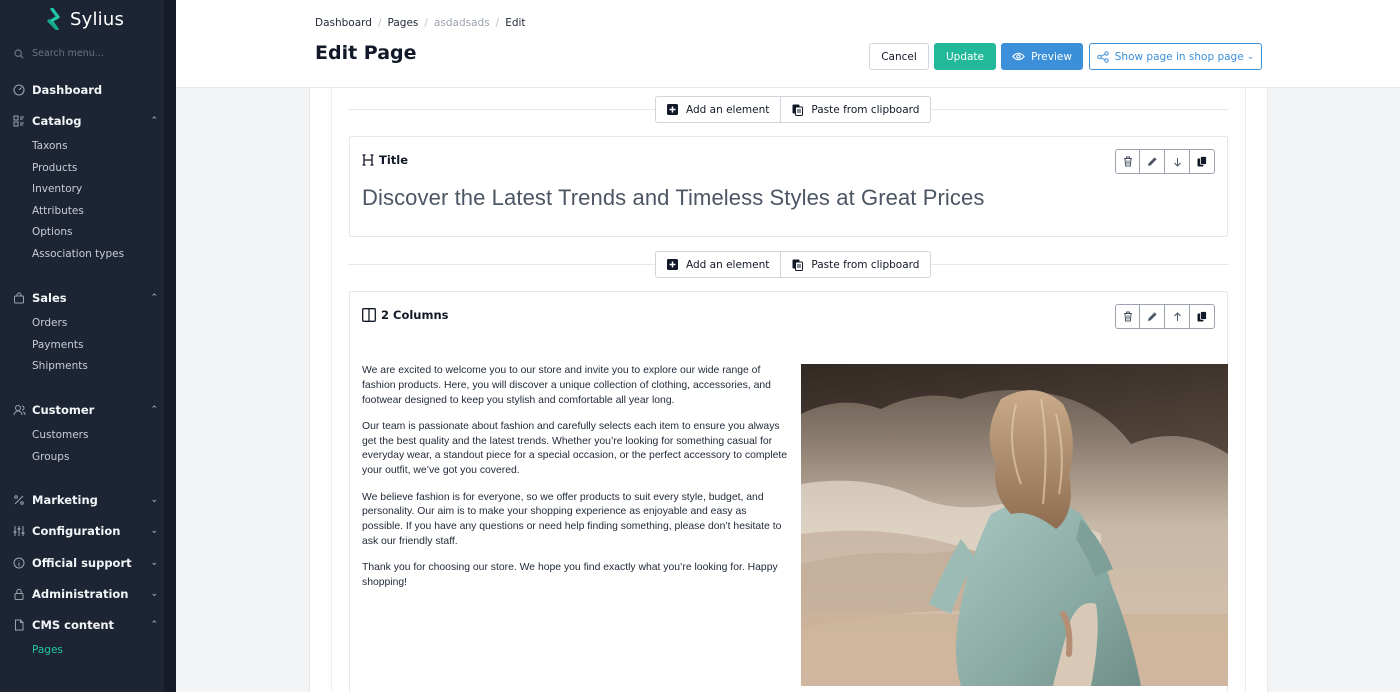 This screenshot has width=1400, height=692. What do you see at coordinates (53, 19) in the screenshot?
I see `sylius-logo-icon` at bounding box center [53, 19].